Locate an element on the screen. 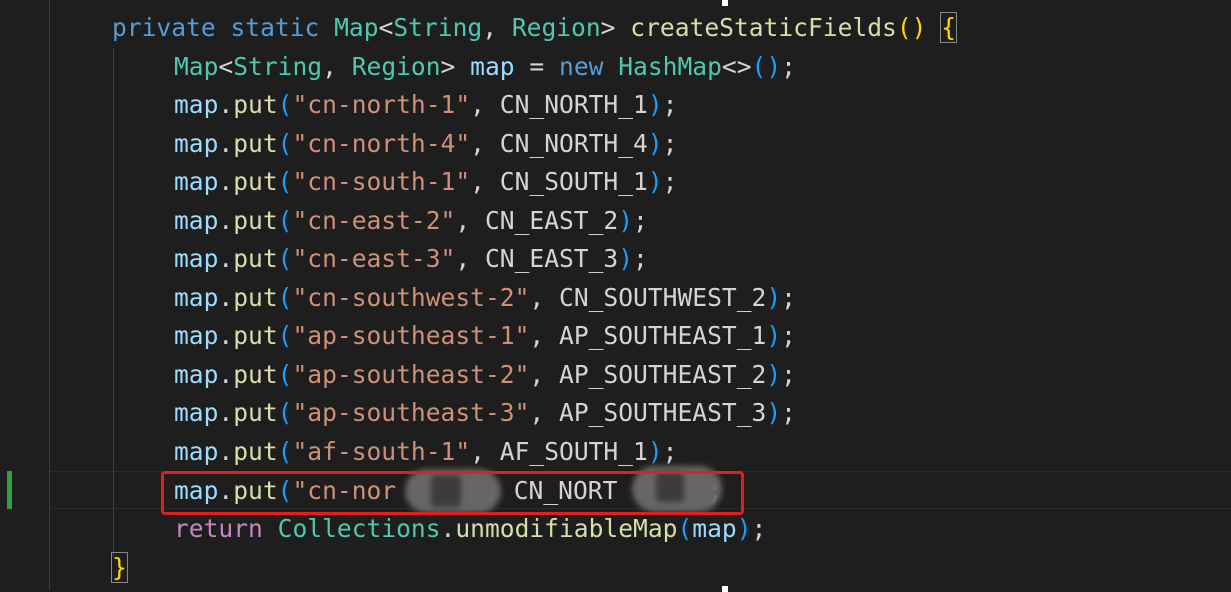 The width and height of the screenshot is (1231, 592). token-string-region-key: "ap-southeast-2" is located at coordinates (411, 374).